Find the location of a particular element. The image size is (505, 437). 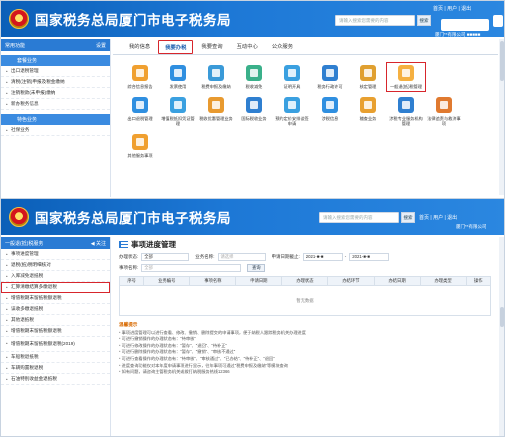

business-label: 业务名称: is located at coordinates (205, 256).